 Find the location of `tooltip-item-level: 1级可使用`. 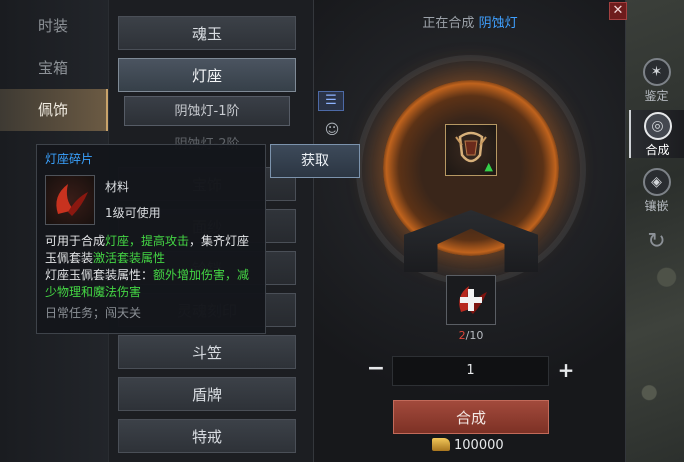

tooltip-item-level: 1级可使用 is located at coordinates (133, 213).